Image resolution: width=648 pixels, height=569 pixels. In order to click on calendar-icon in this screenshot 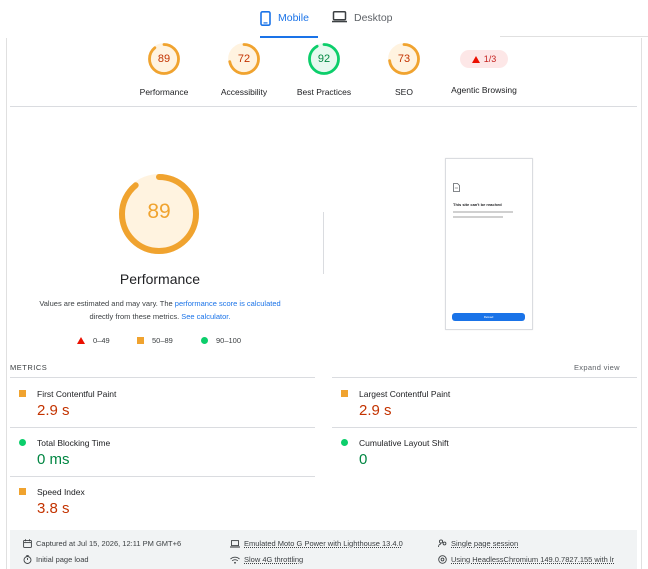, I will do `click(27, 543)`.